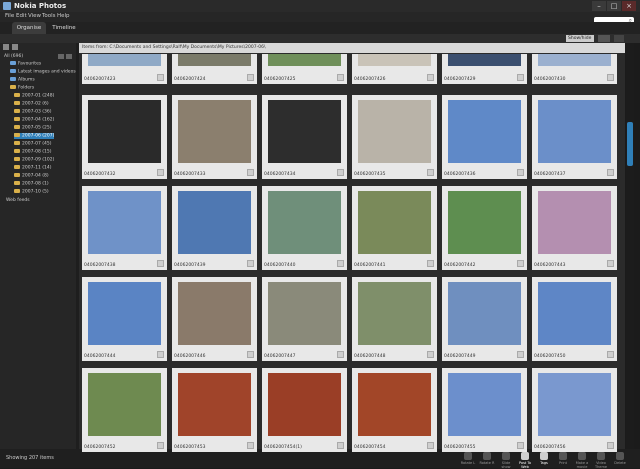 The image size is (640, 469). What do you see at coordinates (31, 176) in the screenshot?
I see `folder-item: 2007-04 (8)` at bounding box center [31, 176].